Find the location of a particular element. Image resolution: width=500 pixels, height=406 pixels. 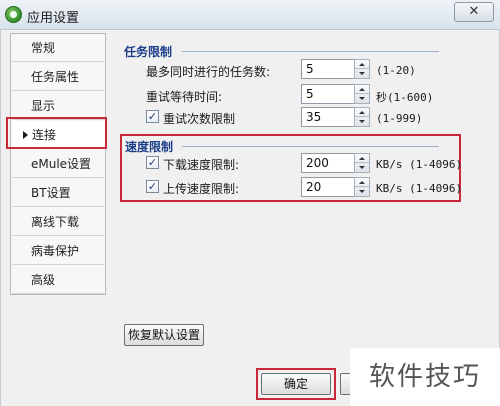

max-tasks-spinner is located at coordinates (362, 69).